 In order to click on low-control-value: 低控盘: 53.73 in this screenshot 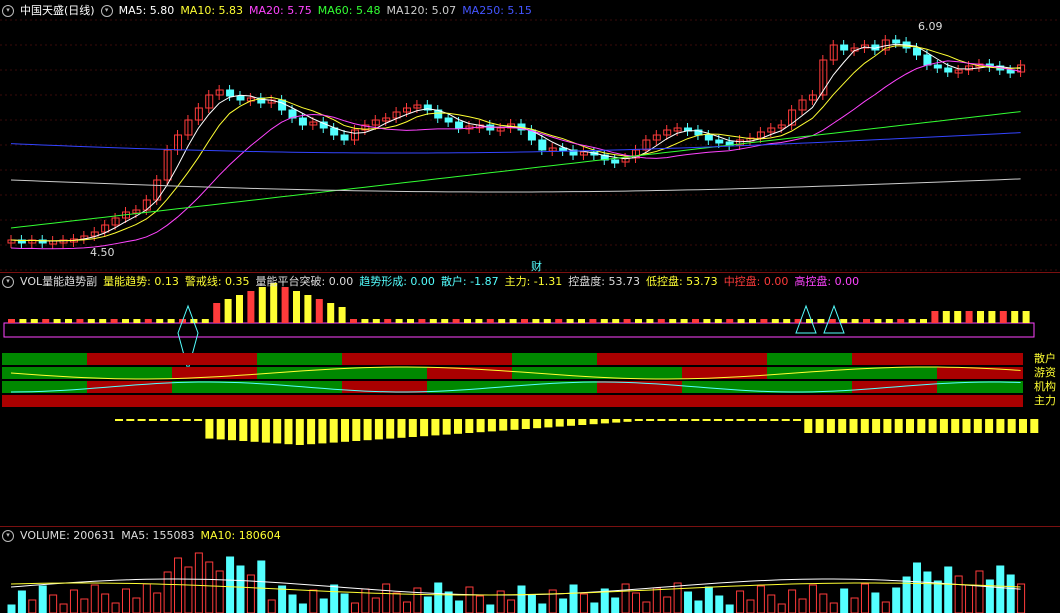, I will do `click(681, 281)`.